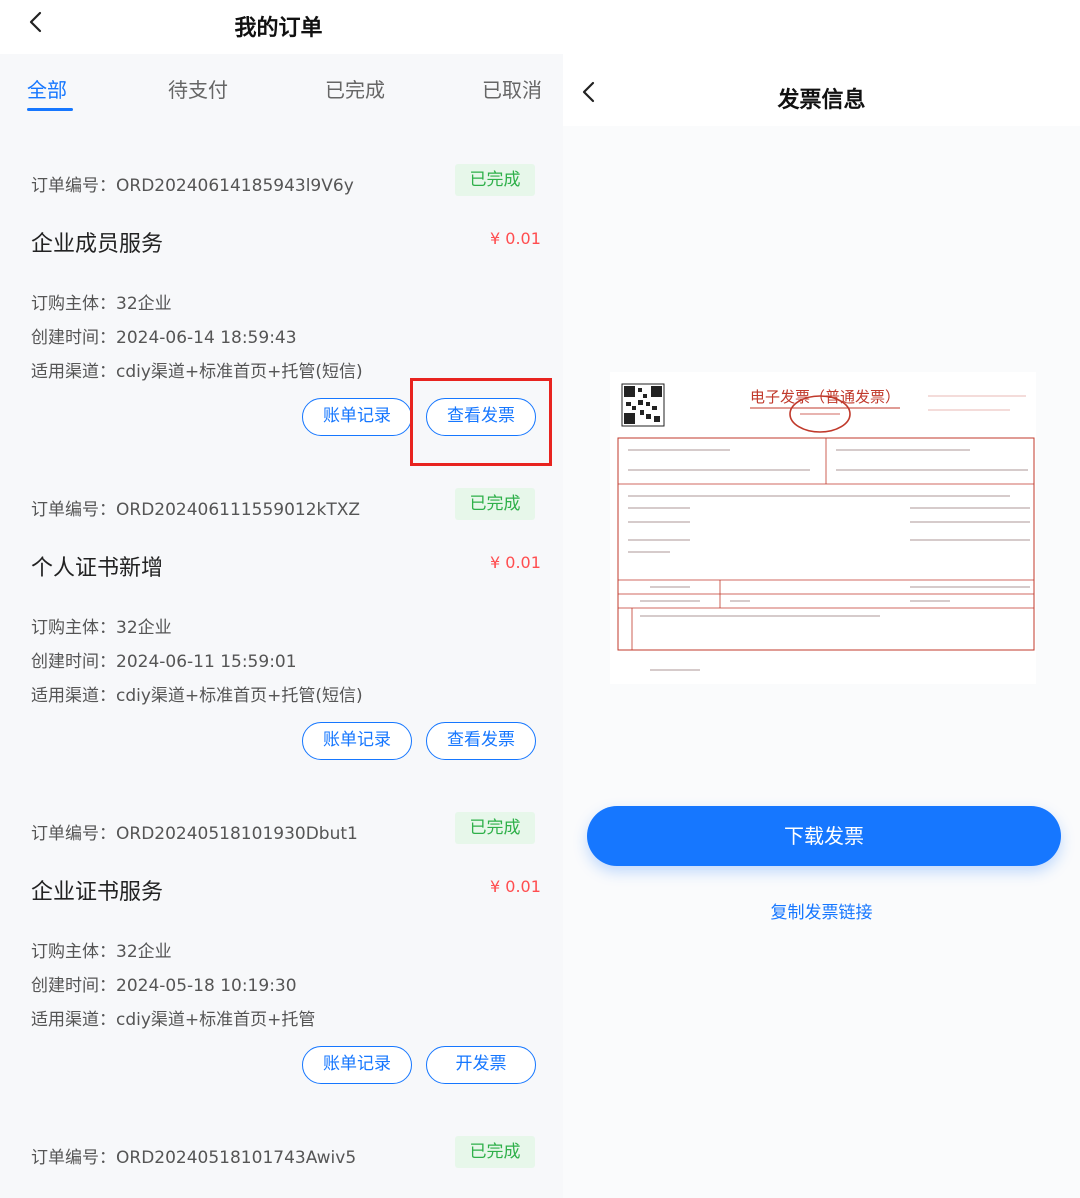  Describe the element at coordinates (164, 662) in the screenshot. I see `order-created-time: 创建时间：2024-06-11 15:59:01` at that location.